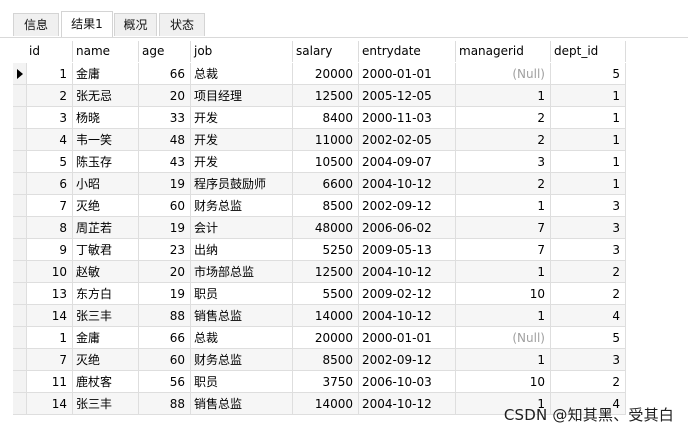 This screenshot has width=688, height=435. I want to click on cell-job: 市场部总监, so click(242, 272).